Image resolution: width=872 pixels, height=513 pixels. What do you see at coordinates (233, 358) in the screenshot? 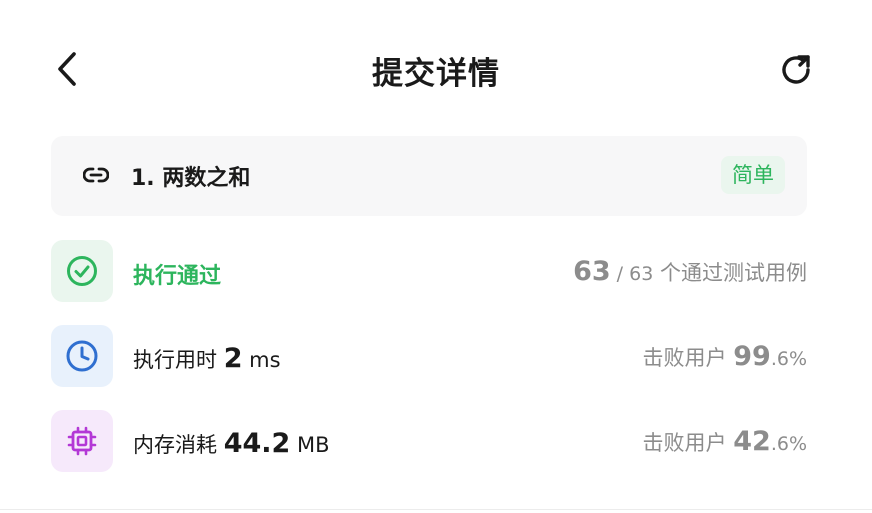
I see `runtime-value: 2` at bounding box center [233, 358].